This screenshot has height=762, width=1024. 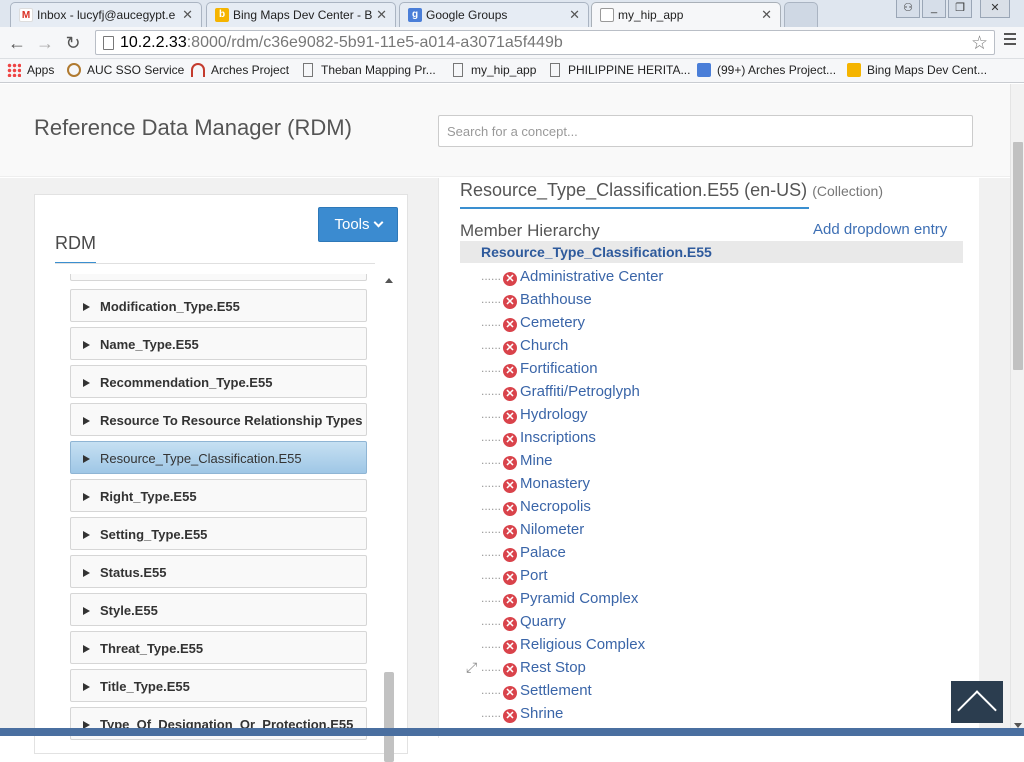 I want to click on scheme-item, so click(x=218, y=277).